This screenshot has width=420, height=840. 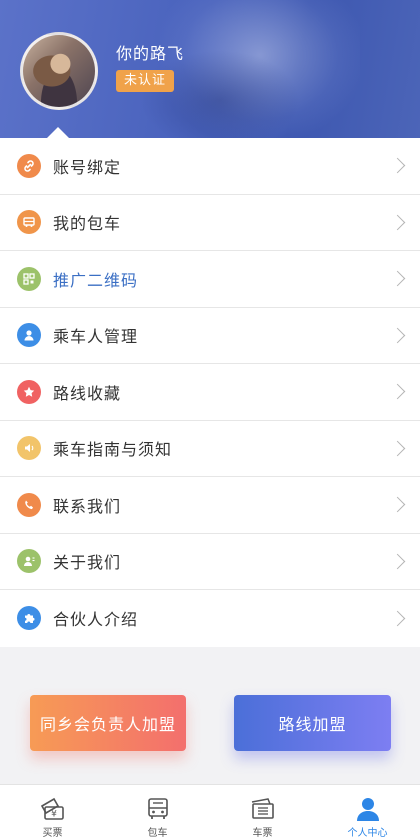 I want to click on verification-status-badge: 未认证, so click(x=145, y=81).